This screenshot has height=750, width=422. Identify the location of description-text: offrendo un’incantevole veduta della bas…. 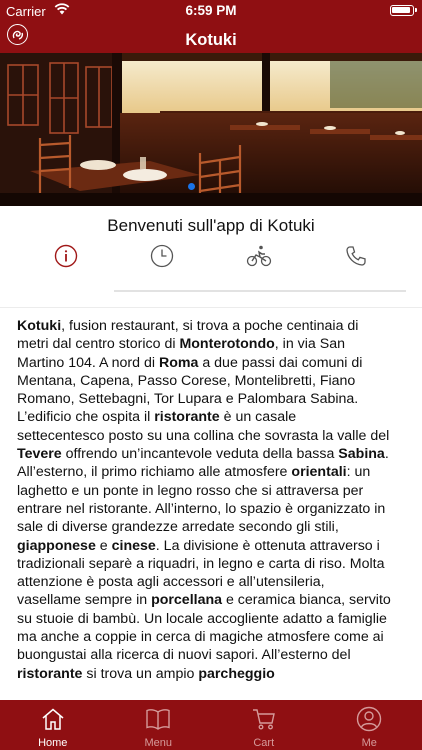
(200, 454).